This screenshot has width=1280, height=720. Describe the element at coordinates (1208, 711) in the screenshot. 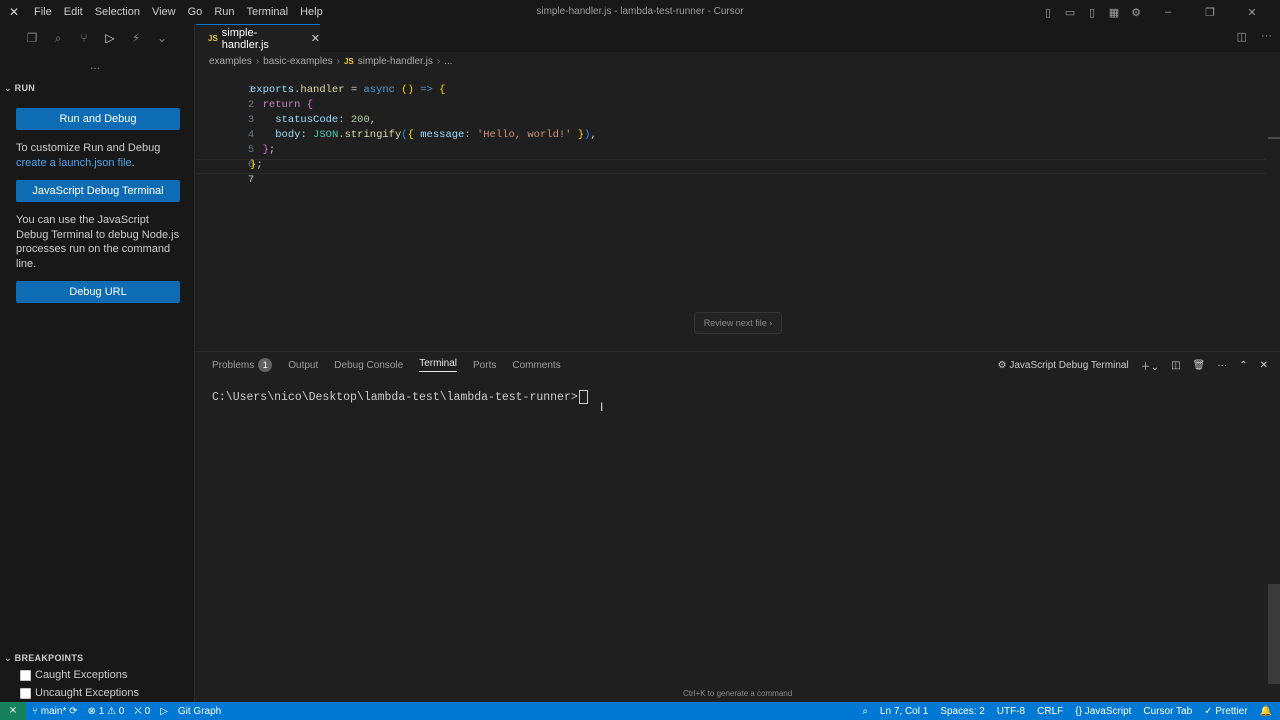

I see `check-icon: ✓` at that location.